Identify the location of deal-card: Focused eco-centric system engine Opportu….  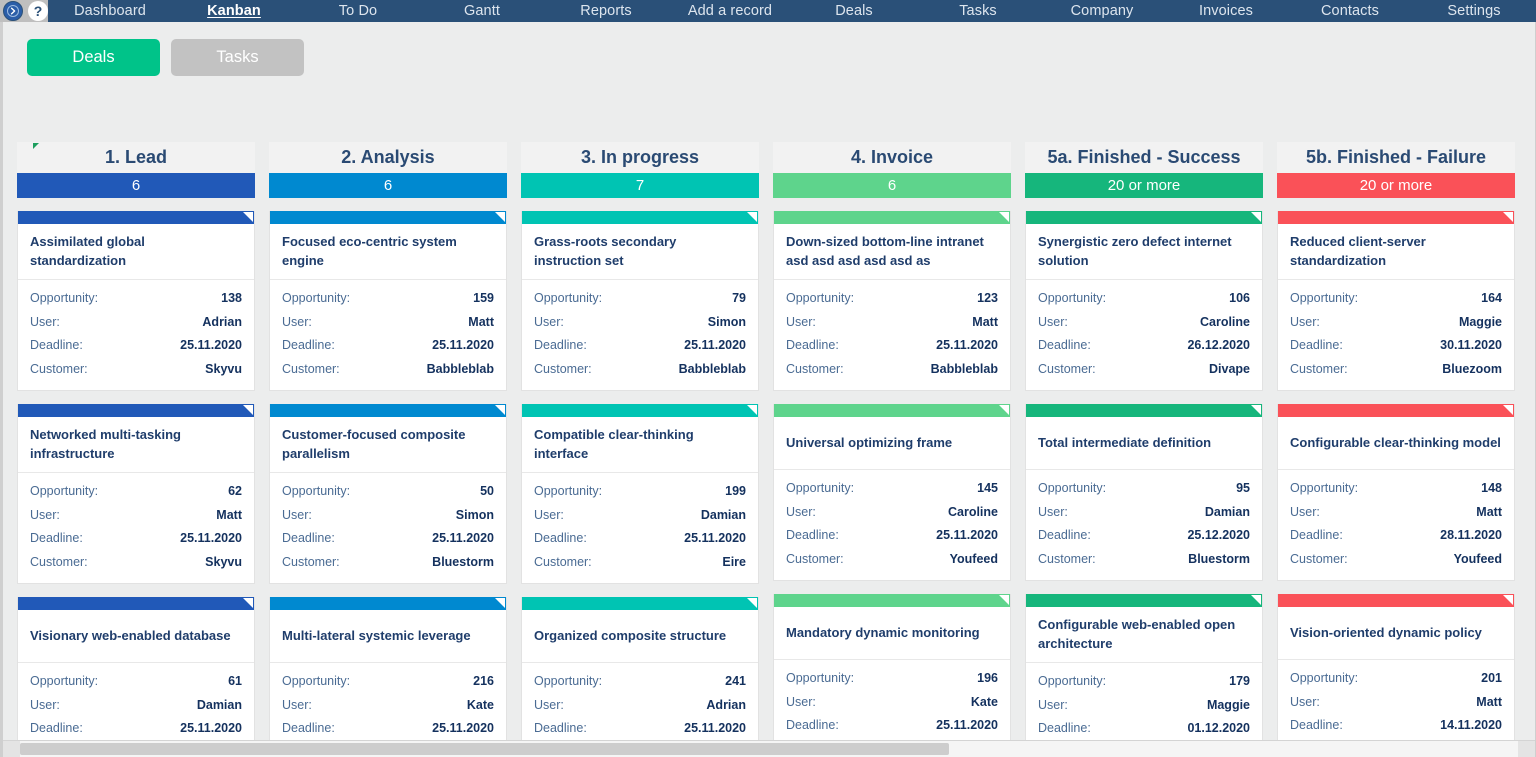
(388, 301).